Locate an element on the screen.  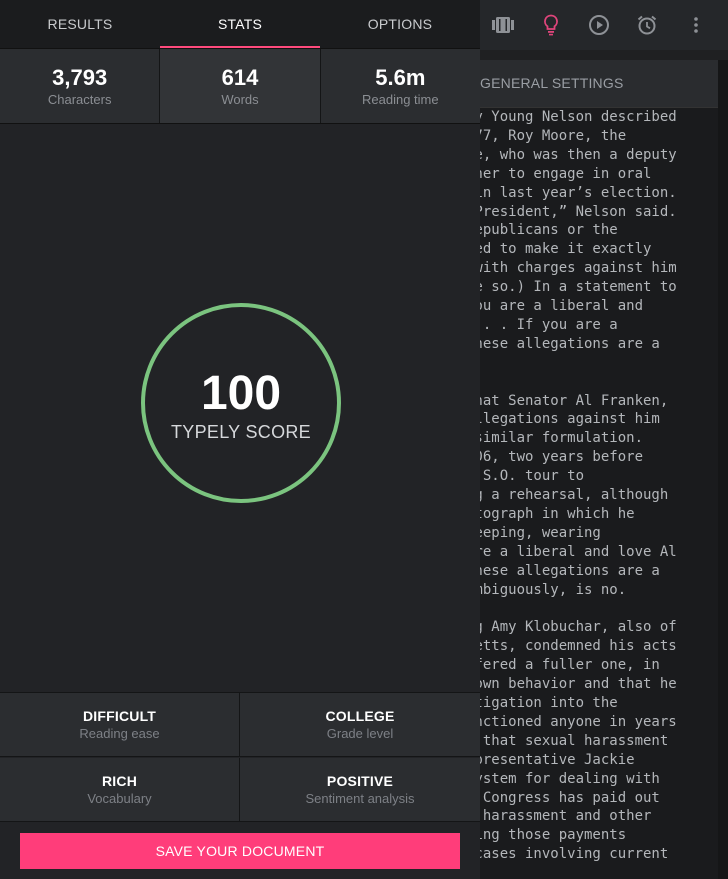
document-line: . . . If you are a is located at coordinates (549, 324).